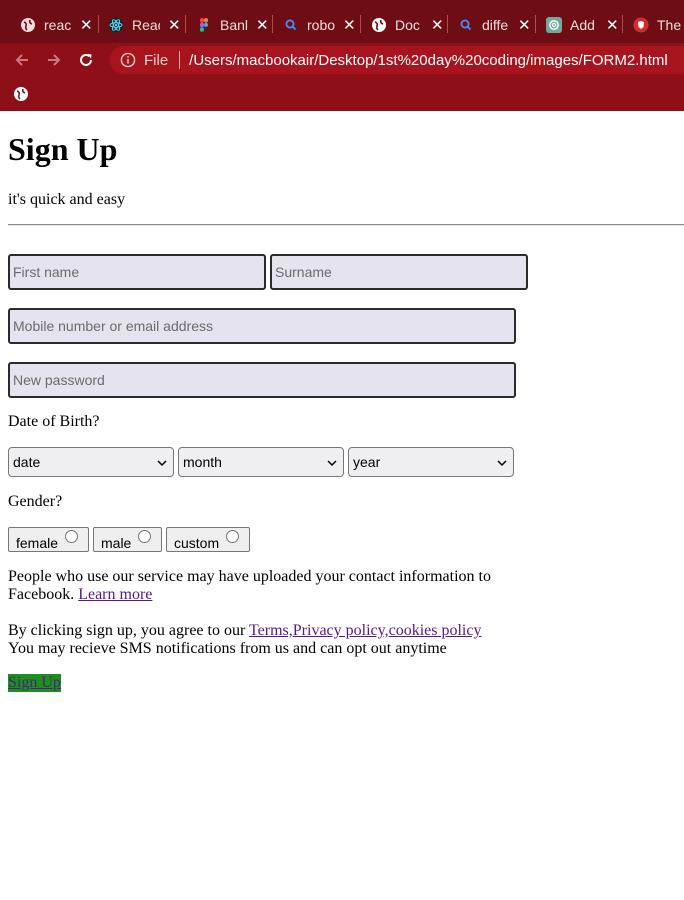 This screenshot has height=900, width=684. What do you see at coordinates (435, 630) in the screenshot?
I see `cookies-link: cookies policy` at bounding box center [435, 630].